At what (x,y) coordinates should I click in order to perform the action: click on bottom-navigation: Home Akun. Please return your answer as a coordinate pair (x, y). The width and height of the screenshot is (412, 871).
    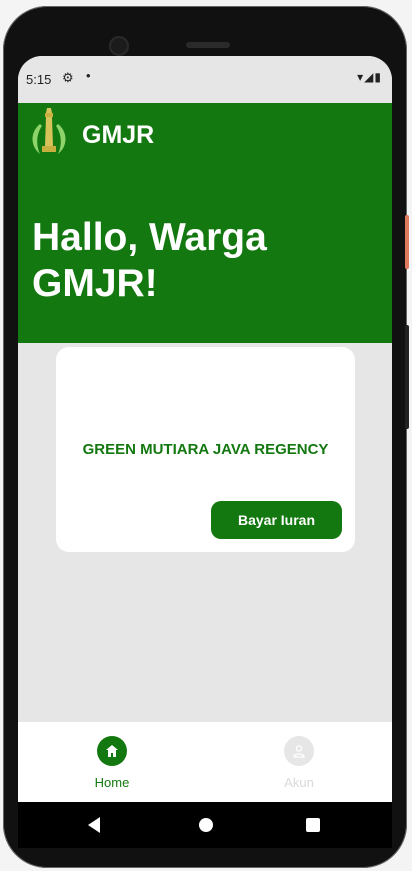
    Looking at the image, I should click on (205, 762).